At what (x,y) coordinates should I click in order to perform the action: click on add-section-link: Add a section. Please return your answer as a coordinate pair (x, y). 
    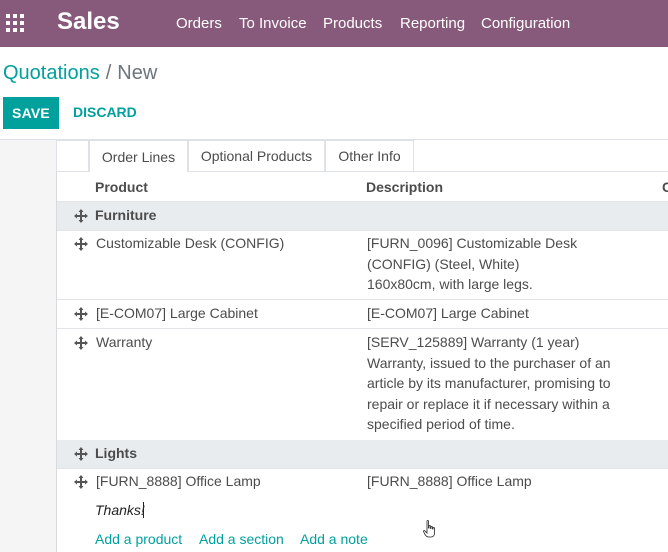
    Looking at the image, I should click on (241, 539).